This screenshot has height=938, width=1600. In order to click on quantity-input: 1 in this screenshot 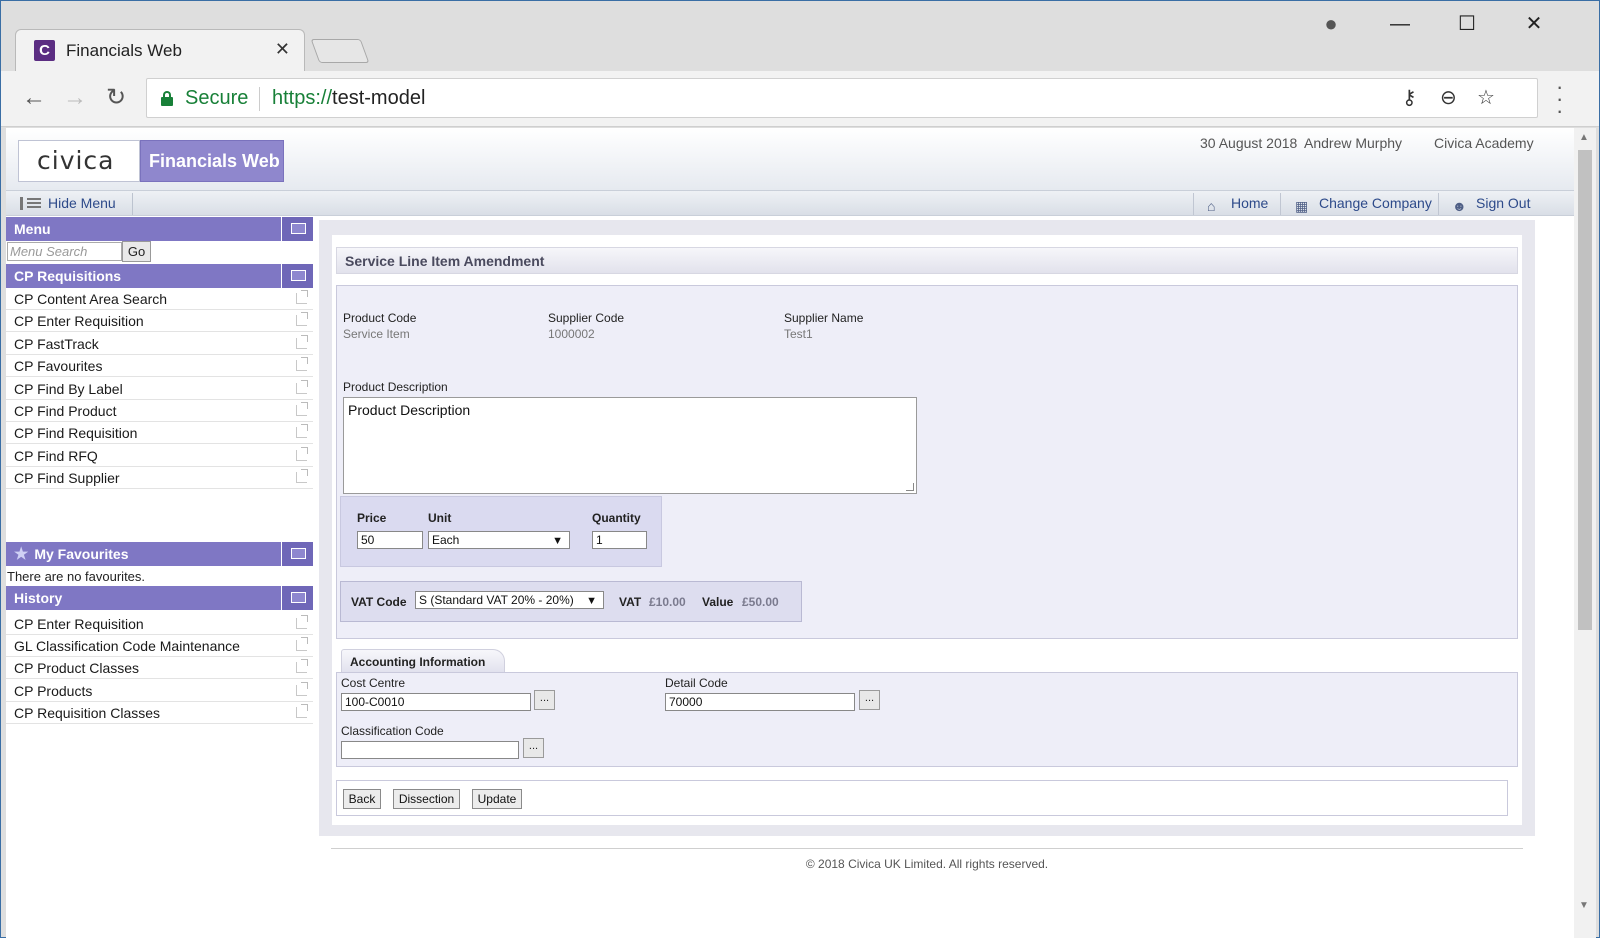, I will do `click(619, 540)`.